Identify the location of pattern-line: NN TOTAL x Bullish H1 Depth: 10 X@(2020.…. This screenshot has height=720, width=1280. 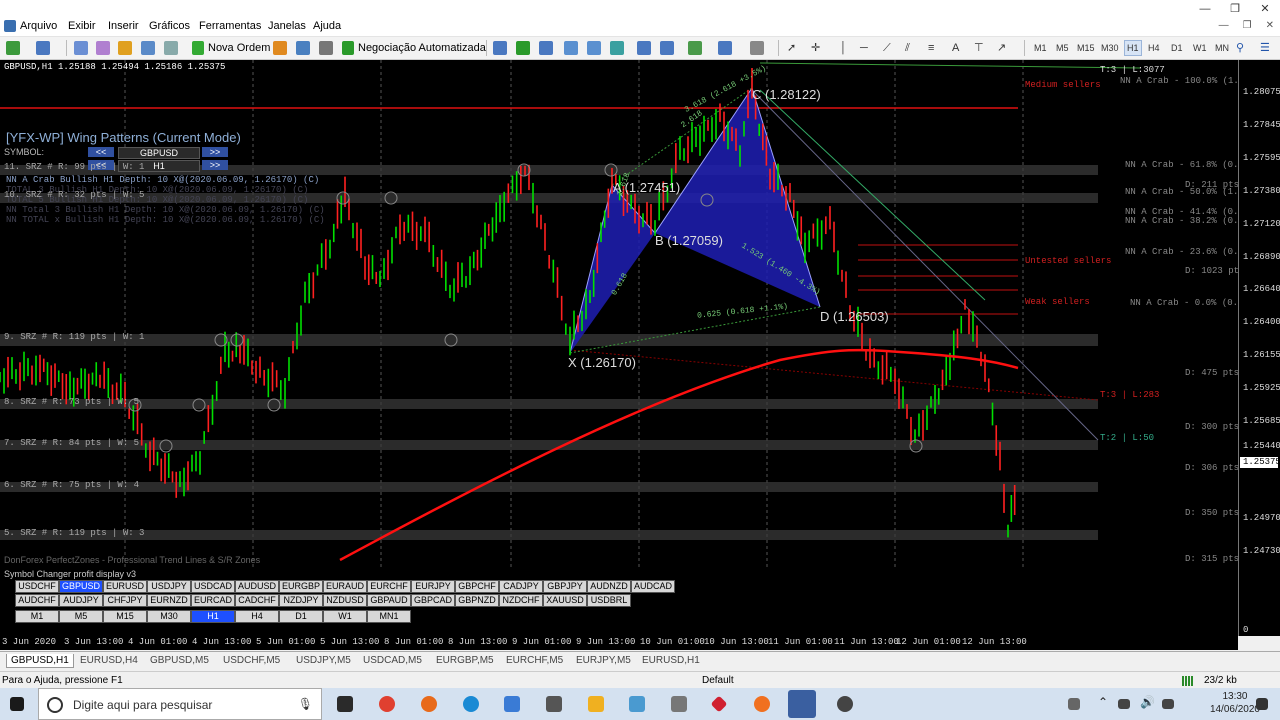
(165, 220).